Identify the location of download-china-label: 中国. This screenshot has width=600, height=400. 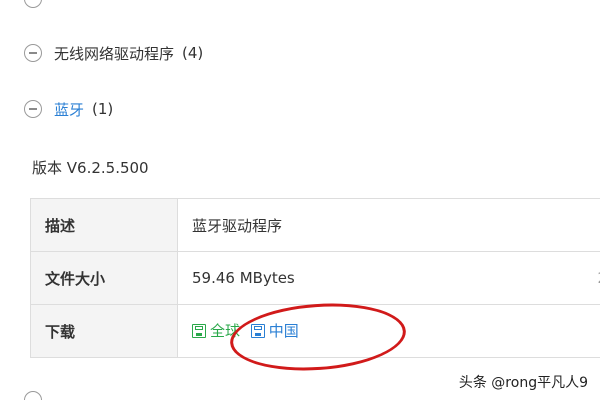
(283, 331).